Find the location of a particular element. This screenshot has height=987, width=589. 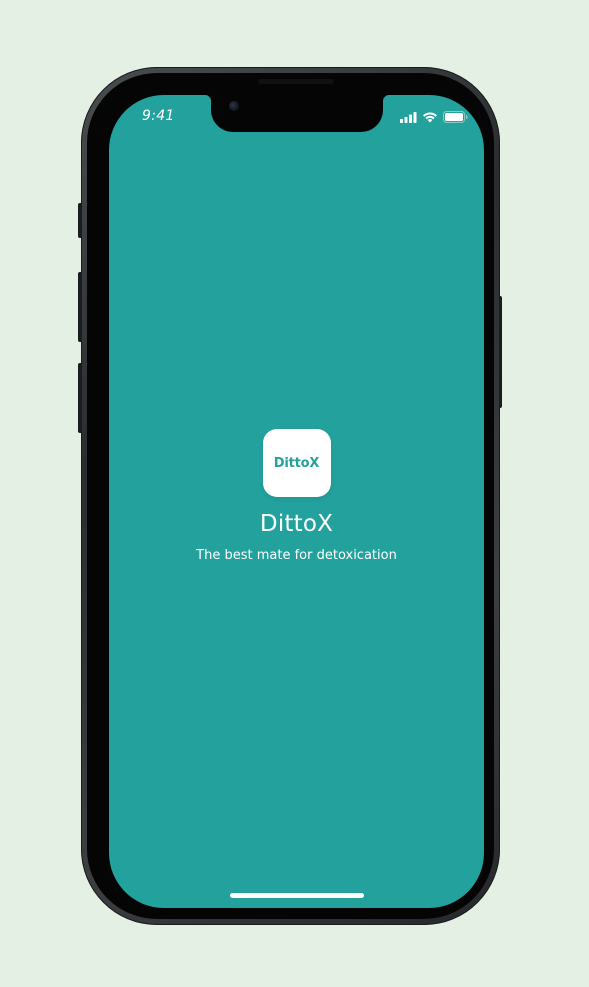

status-icons is located at coordinates (434, 117).